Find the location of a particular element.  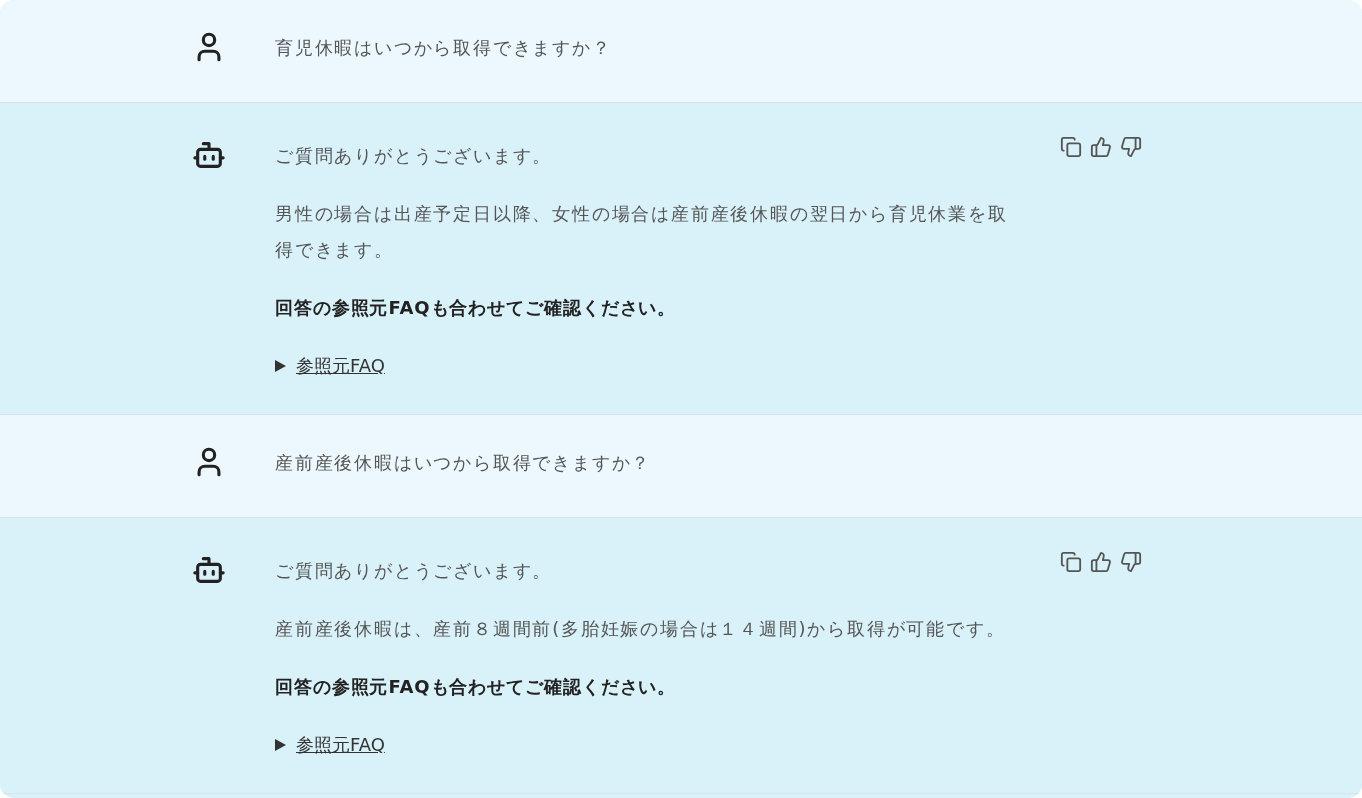

message-text: 育児休暇はいつから取得できますか？ is located at coordinates (443, 48).